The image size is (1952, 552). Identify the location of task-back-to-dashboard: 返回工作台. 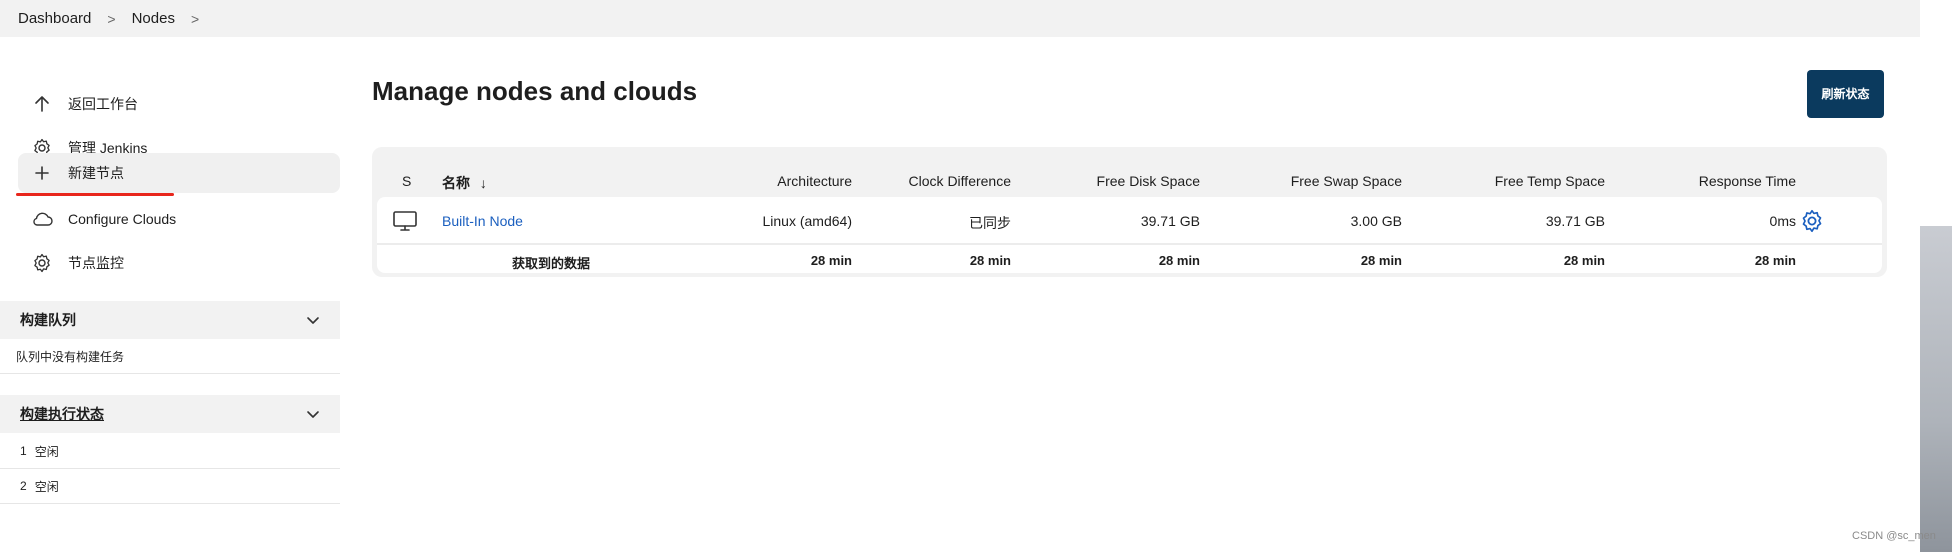
(179, 104).